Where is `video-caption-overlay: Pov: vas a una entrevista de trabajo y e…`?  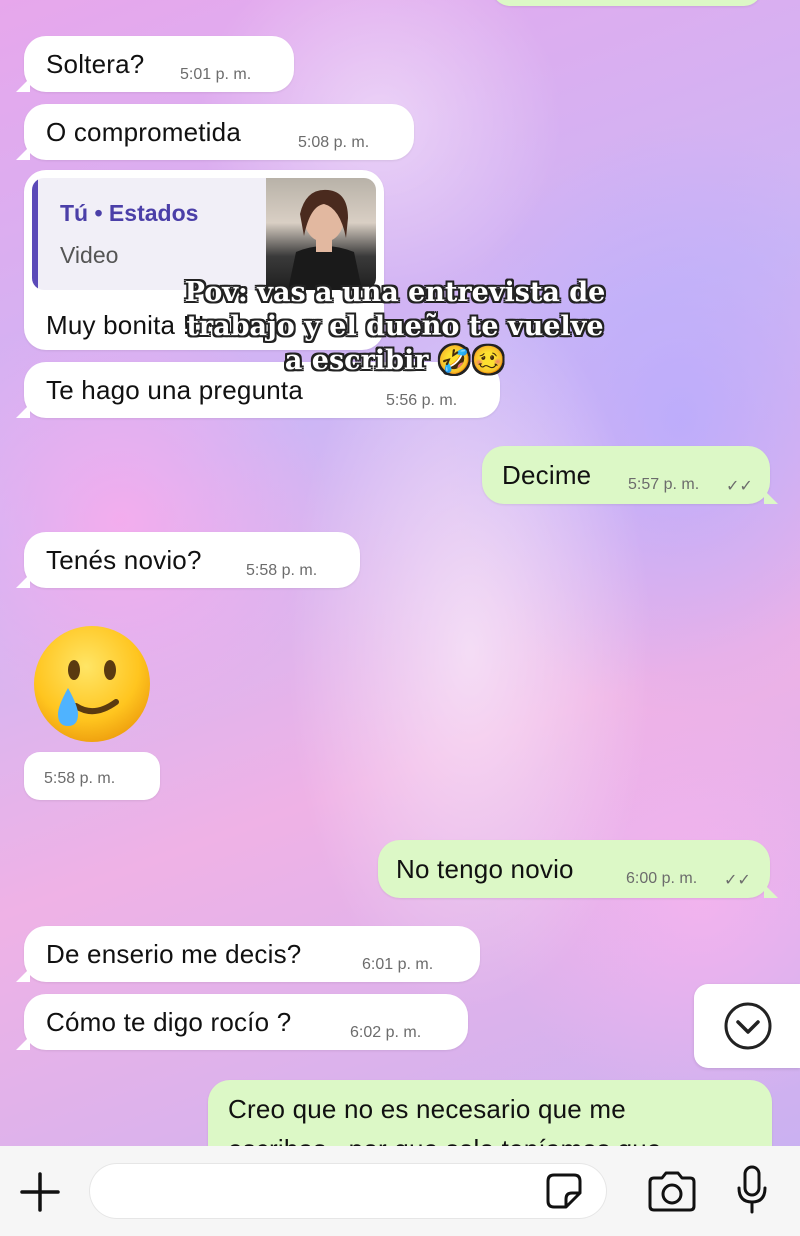 video-caption-overlay: Pov: vas a una entrevista de trabajo y e… is located at coordinates (395, 327).